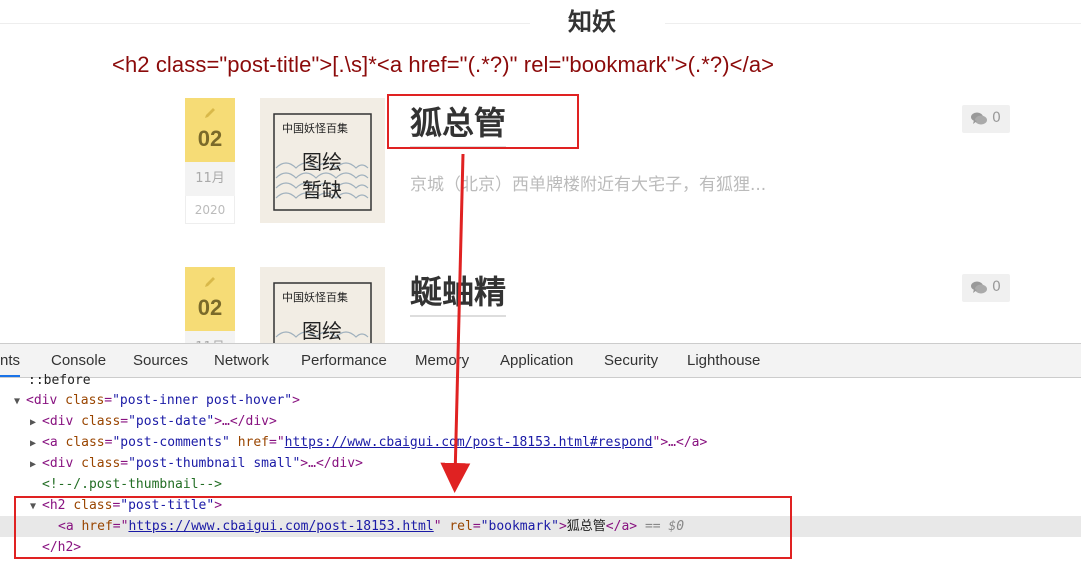  What do you see at coordinates (631, 360) in the screenshot?
I see `tab-security: Security` at bounding box center [631, 360].